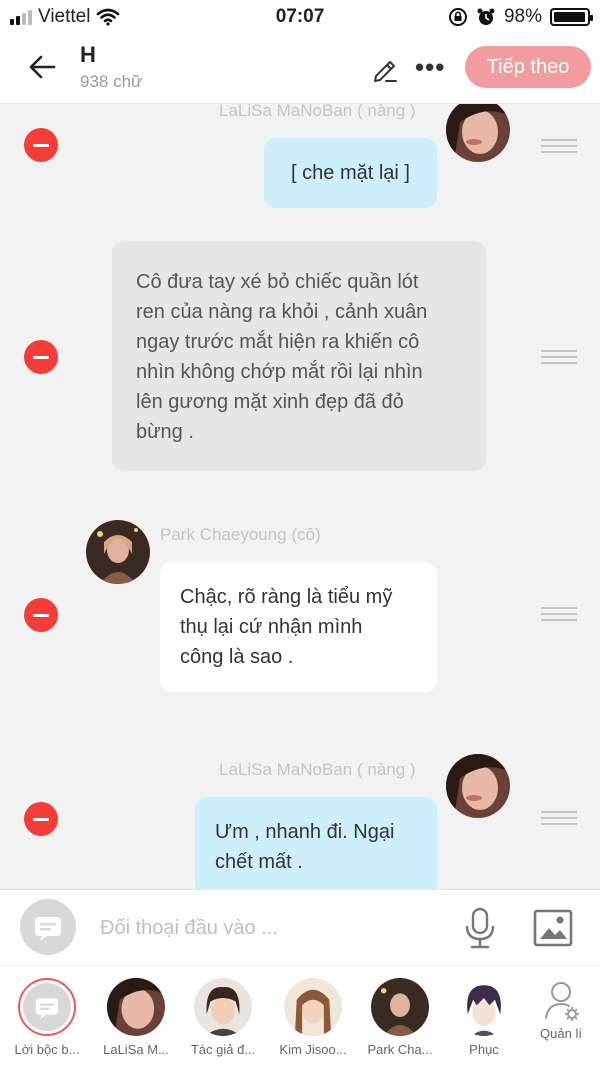 This screenshot has width=600, height=1067. Describe the element at coordinates (278, 342) in the screenshot. I see `message-line: ngay trước mắt hiện ra khiến cô` at that location.